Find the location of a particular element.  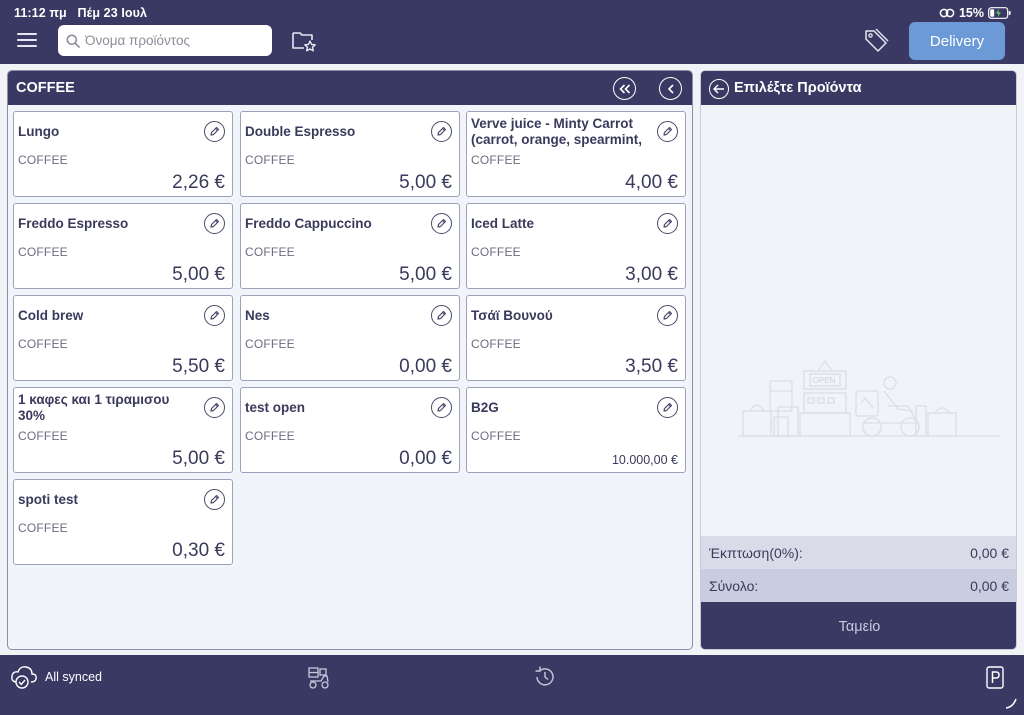

cloud-check-icon is located at coordinates (24, 677).